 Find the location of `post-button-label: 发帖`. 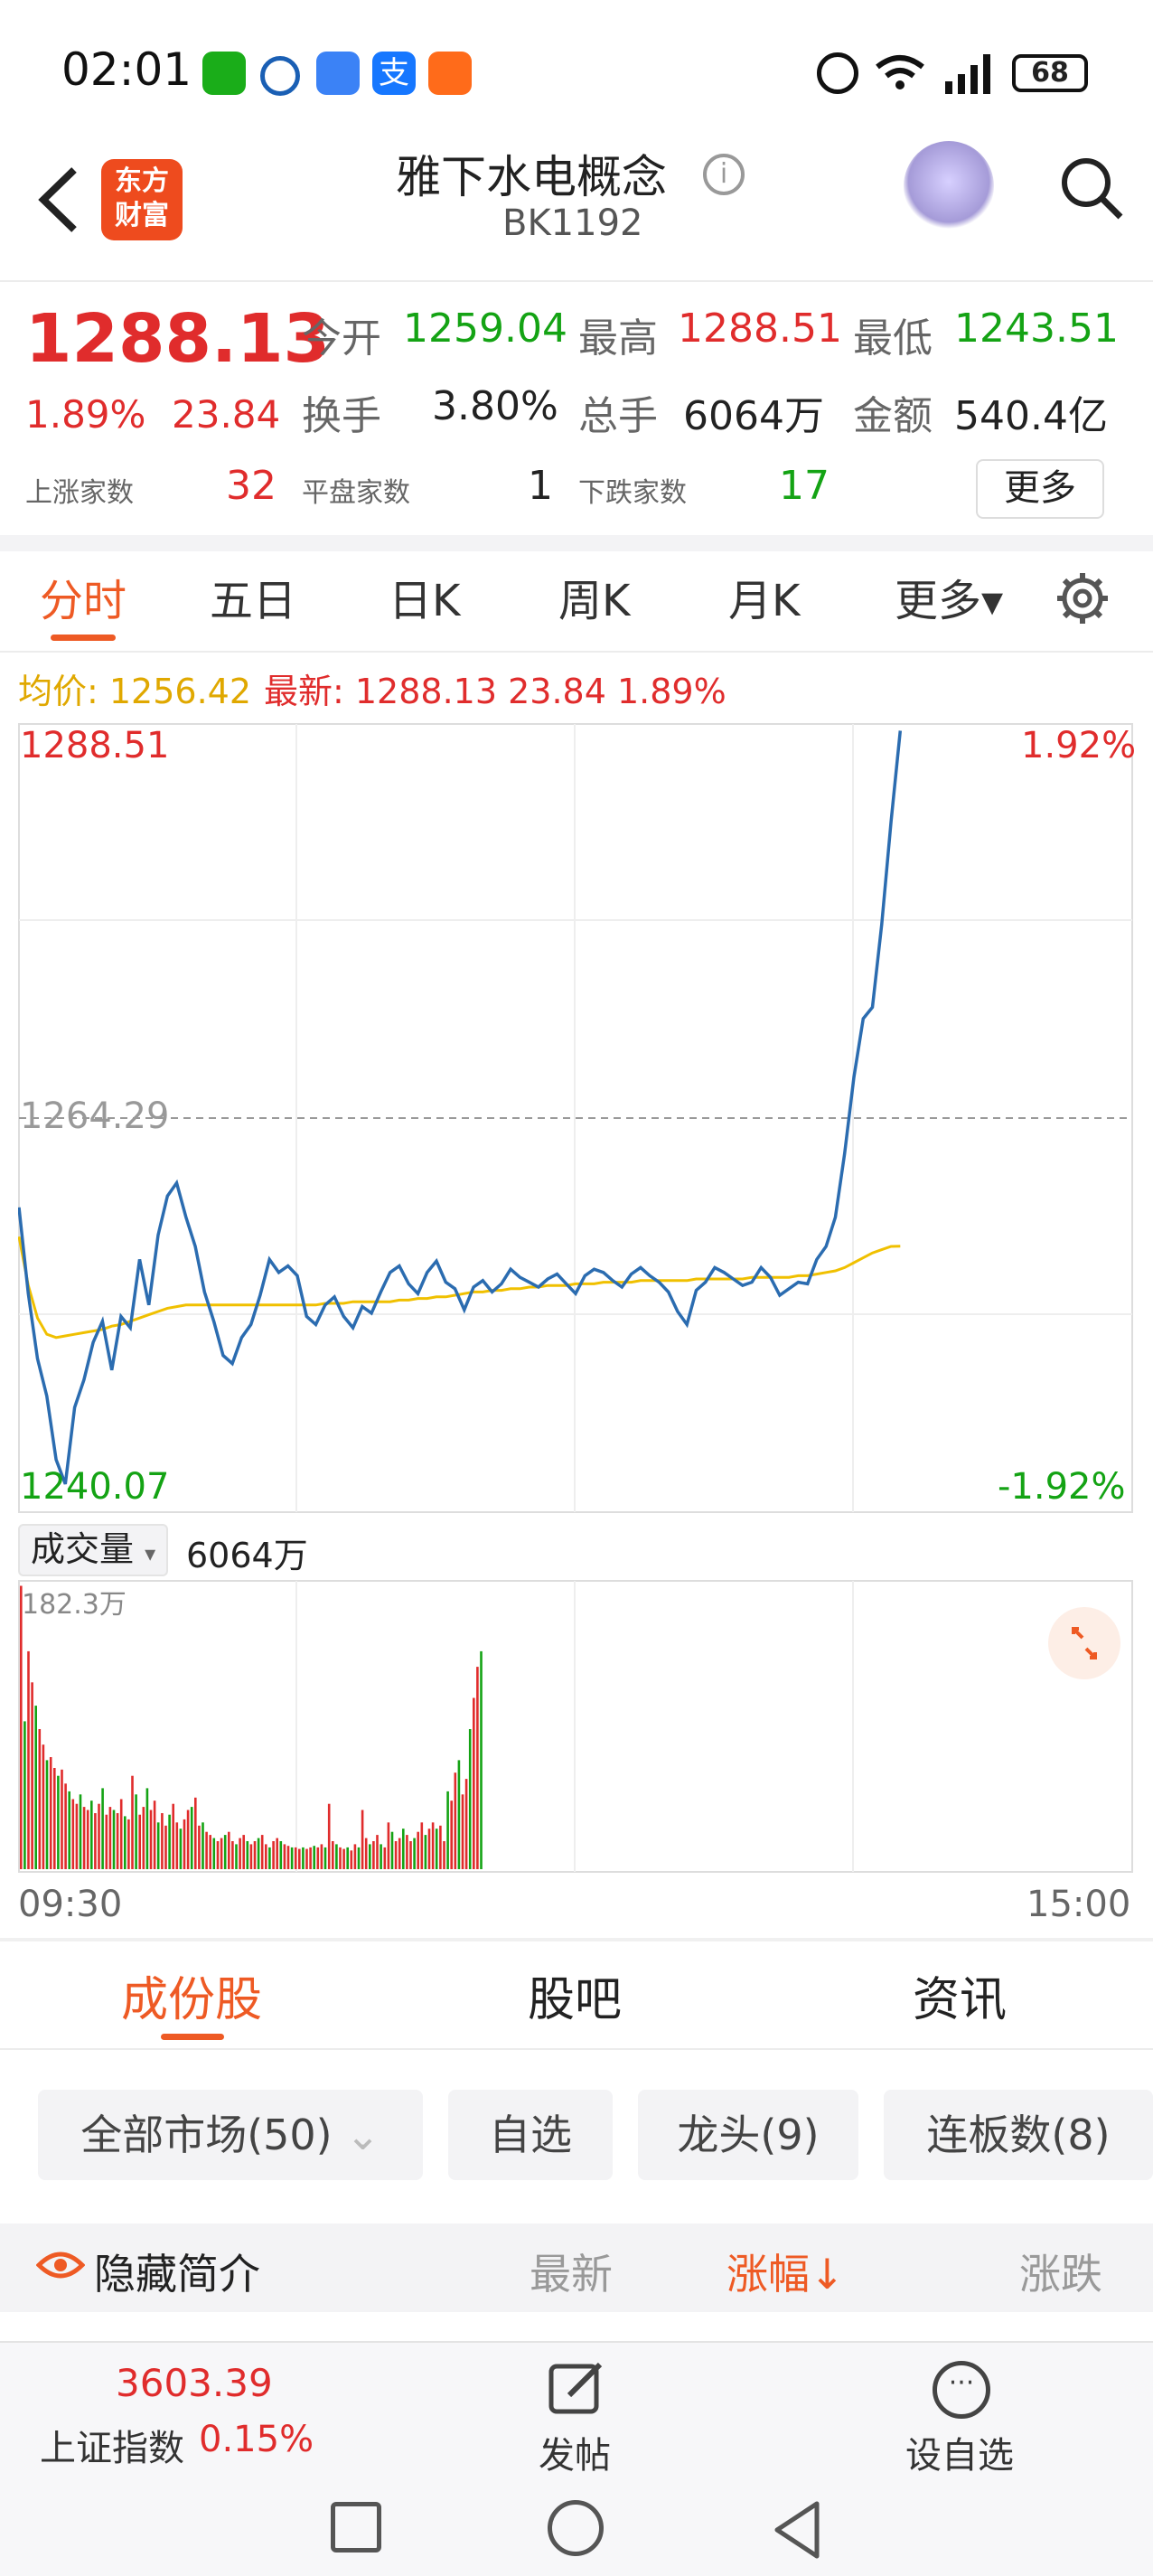

post-button-label: 发帖 is located at coordinates (575, 2452).